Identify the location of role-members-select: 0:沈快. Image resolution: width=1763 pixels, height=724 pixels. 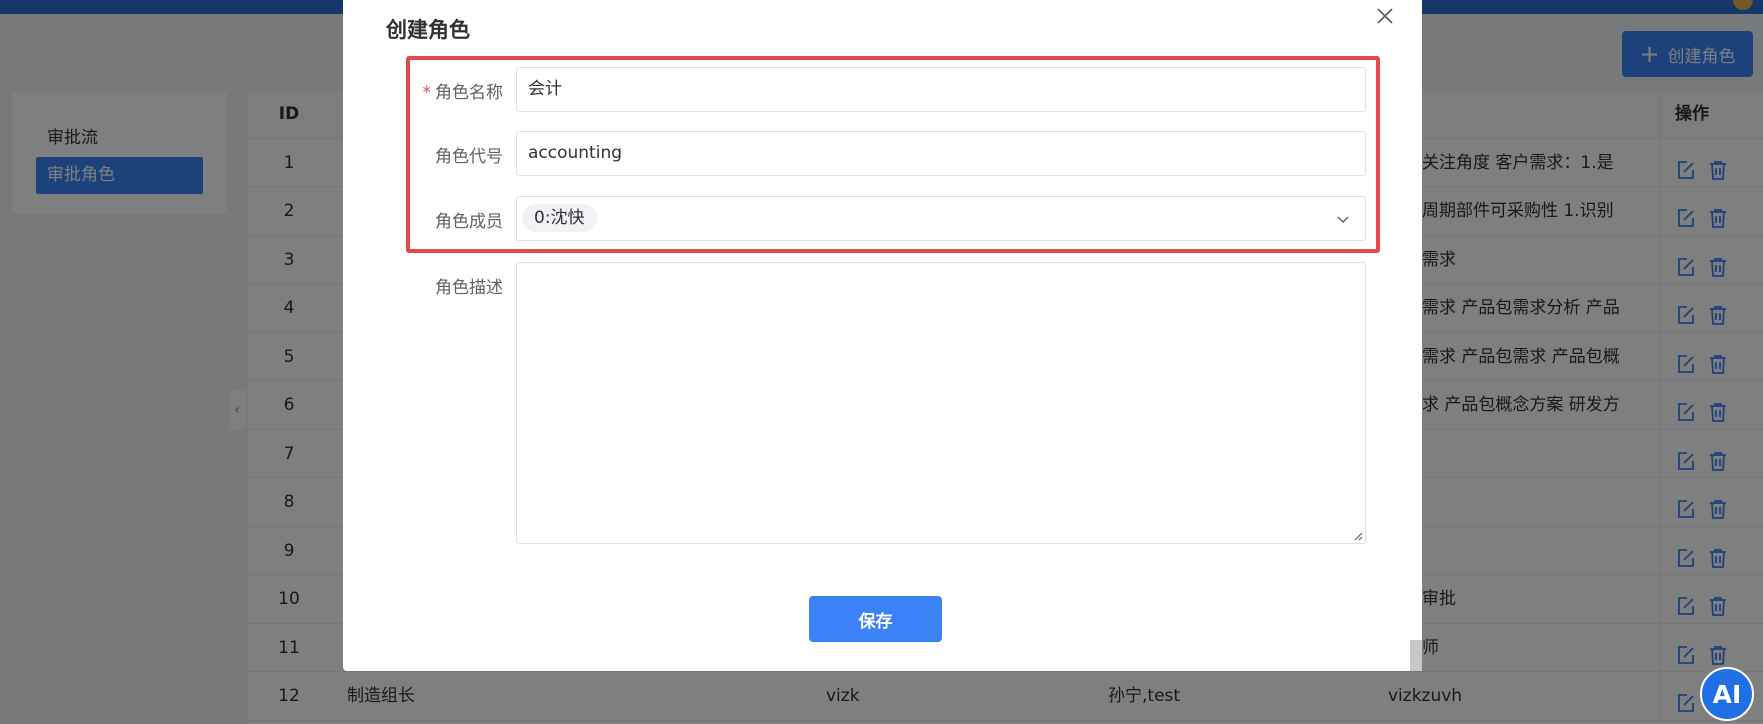
(941, 218).